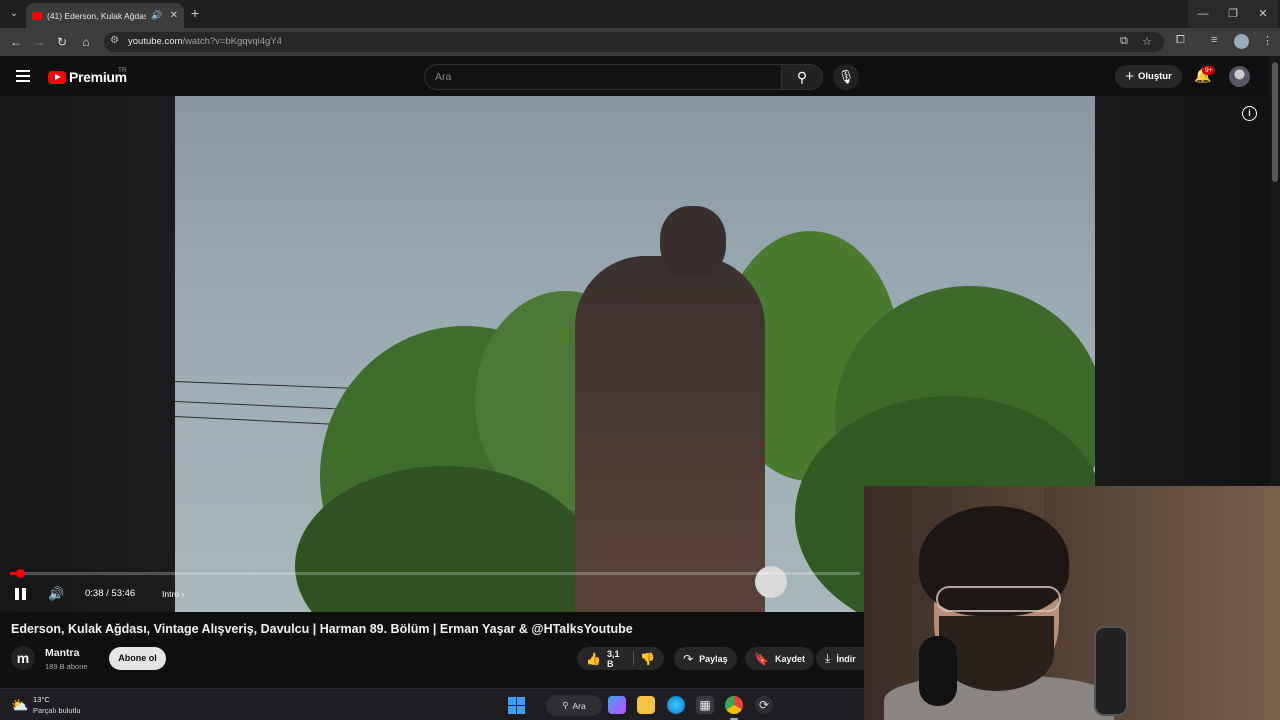 This screenshot has height=720, width=1280. What do you see at coordinates (828, 658) in the screenshot?
I see `download-icon: ⤓` at bounding box center [828, 658].